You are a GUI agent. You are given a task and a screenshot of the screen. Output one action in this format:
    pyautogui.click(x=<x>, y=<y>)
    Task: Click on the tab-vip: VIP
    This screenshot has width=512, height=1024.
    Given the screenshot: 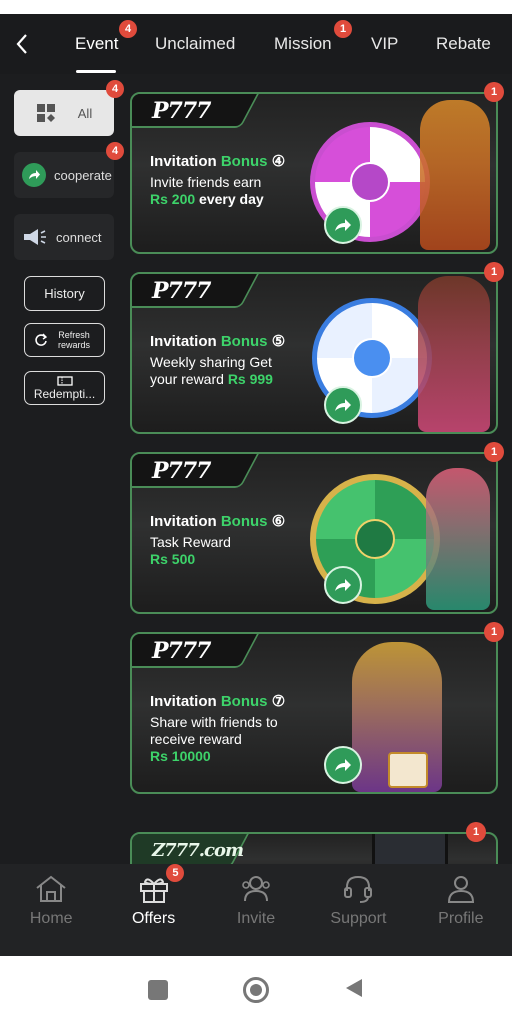 What is the action you would take?
    pyautogui.click(x=384, y=44)
    